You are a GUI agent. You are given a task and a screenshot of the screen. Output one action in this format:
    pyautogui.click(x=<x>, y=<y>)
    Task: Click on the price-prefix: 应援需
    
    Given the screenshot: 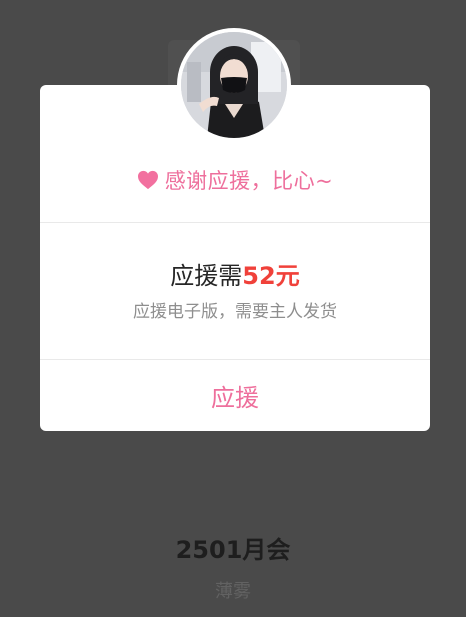 What is the action you would take?
    pyautogui.click(x=206, y=276)
    